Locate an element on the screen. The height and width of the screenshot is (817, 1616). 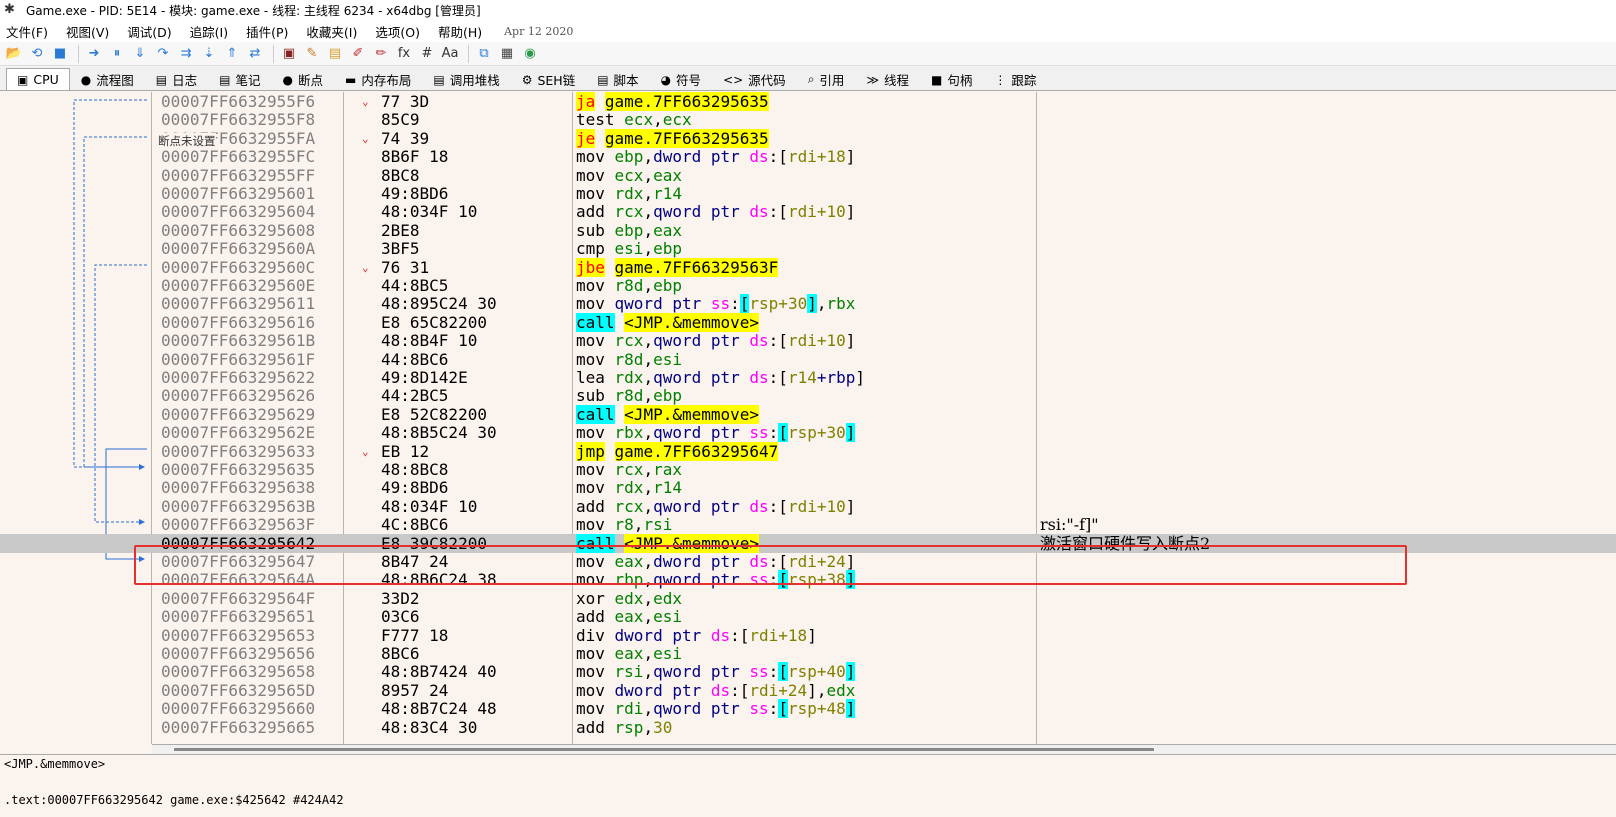
tab-cpu: ▣ CPU is located at coordinates (38, 79).